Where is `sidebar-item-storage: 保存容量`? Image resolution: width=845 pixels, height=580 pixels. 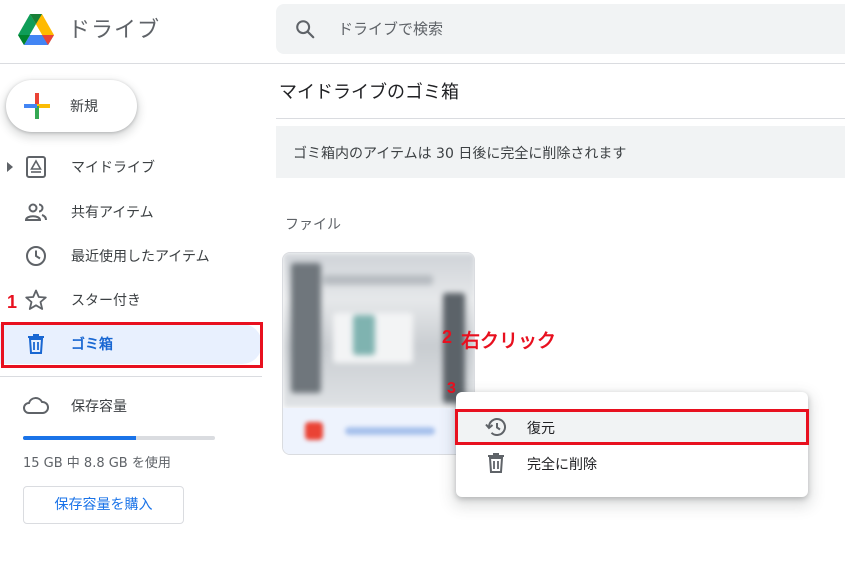
sidebar-item-storage: 保存容量 is located at coordinates (131, 406).